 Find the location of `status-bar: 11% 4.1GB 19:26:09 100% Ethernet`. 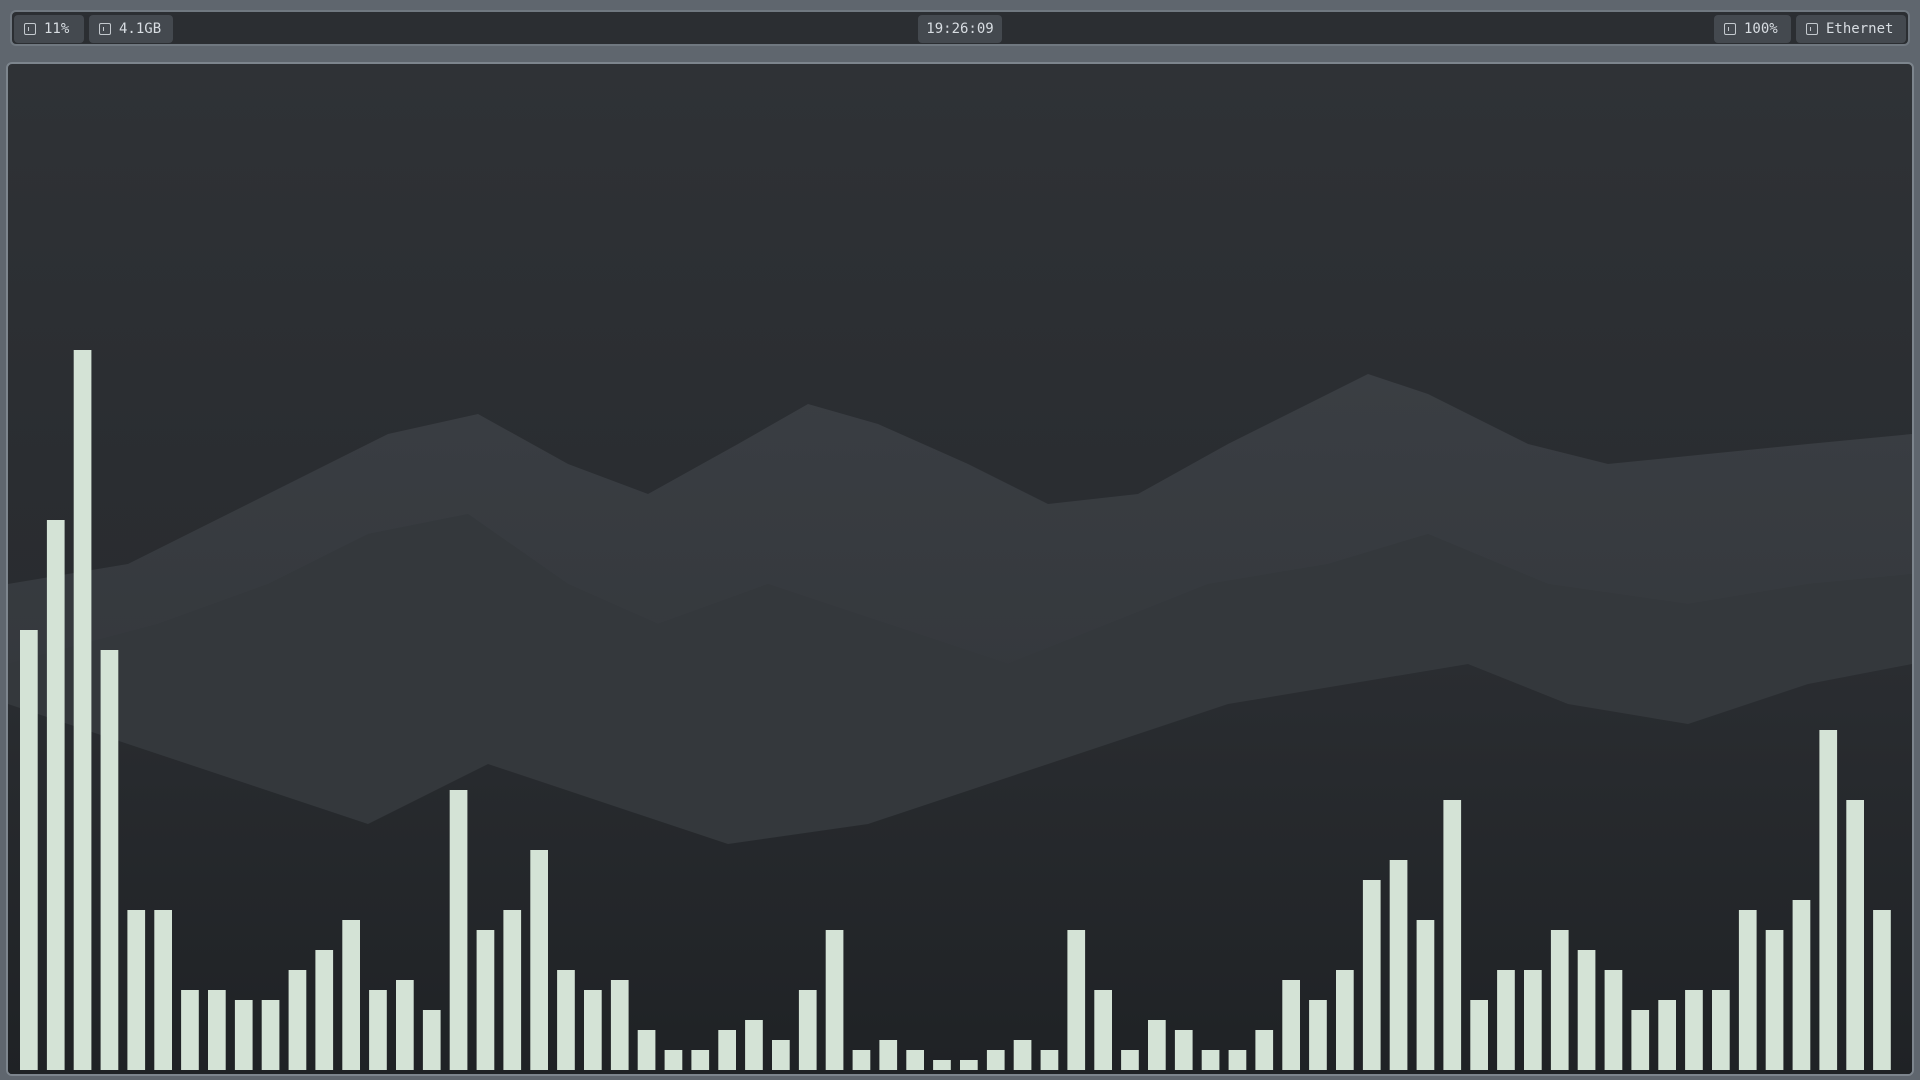

status-bar: 11% 4.1GB 19:26:09 100% Ethernet is located at coordinates (960, 28).